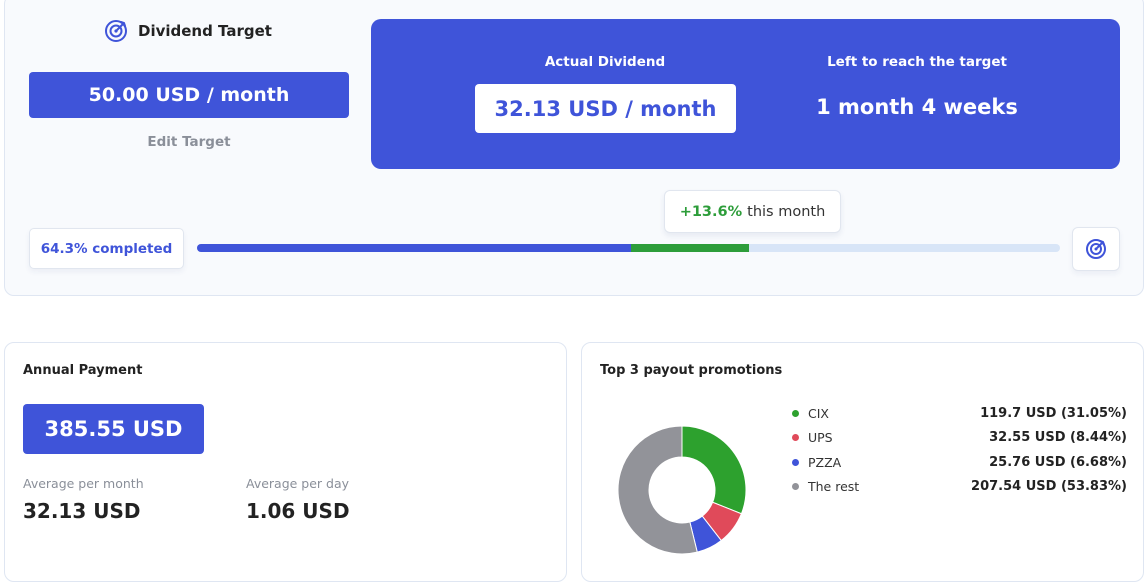  I want to click on donut-slice-cix, so click(714, 470).